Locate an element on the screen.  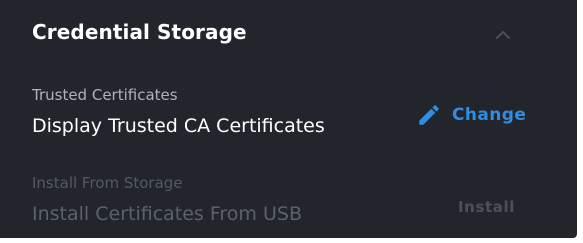
section-title: Credential Storage is located at coordinates (139, 32).